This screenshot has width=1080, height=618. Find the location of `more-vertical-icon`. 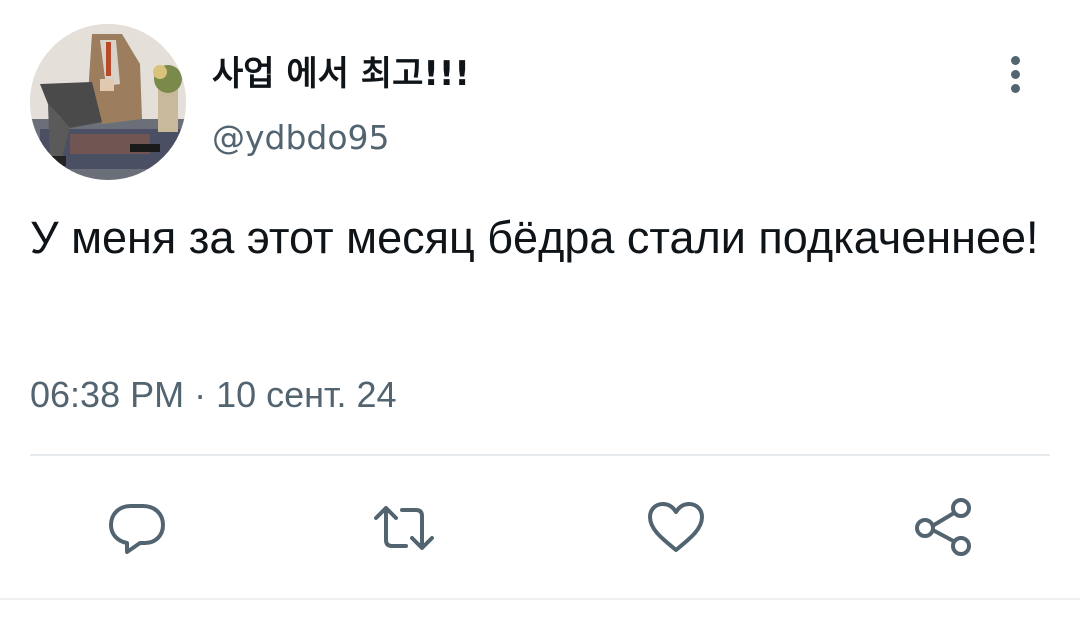

more-vertical-icon is located at coordinates (1015, 60).